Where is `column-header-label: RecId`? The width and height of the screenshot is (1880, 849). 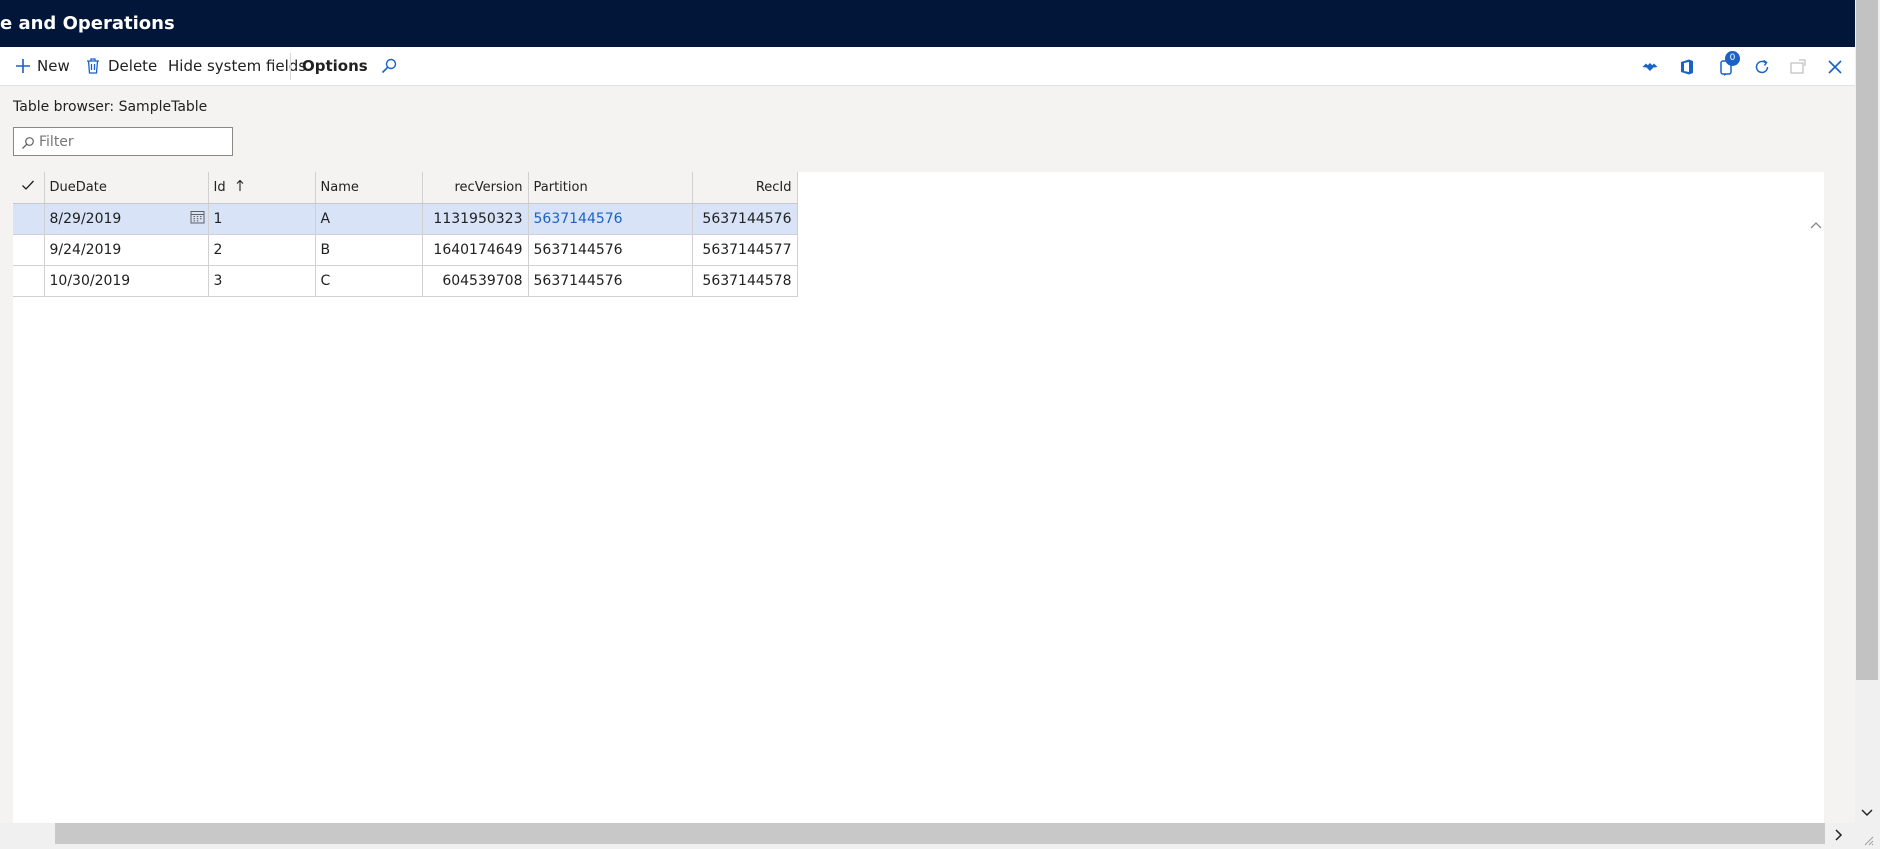
column-header-label: RecId is located at coordinates (773, 187).